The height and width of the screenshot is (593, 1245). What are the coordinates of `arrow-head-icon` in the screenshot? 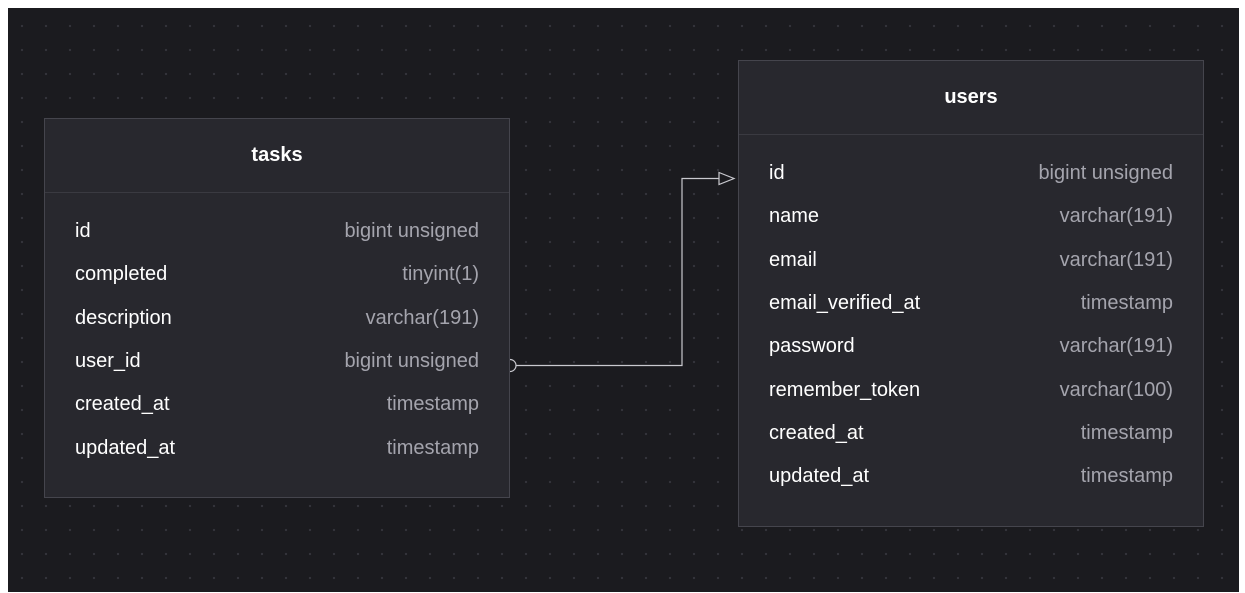 It's located at (727, 178).